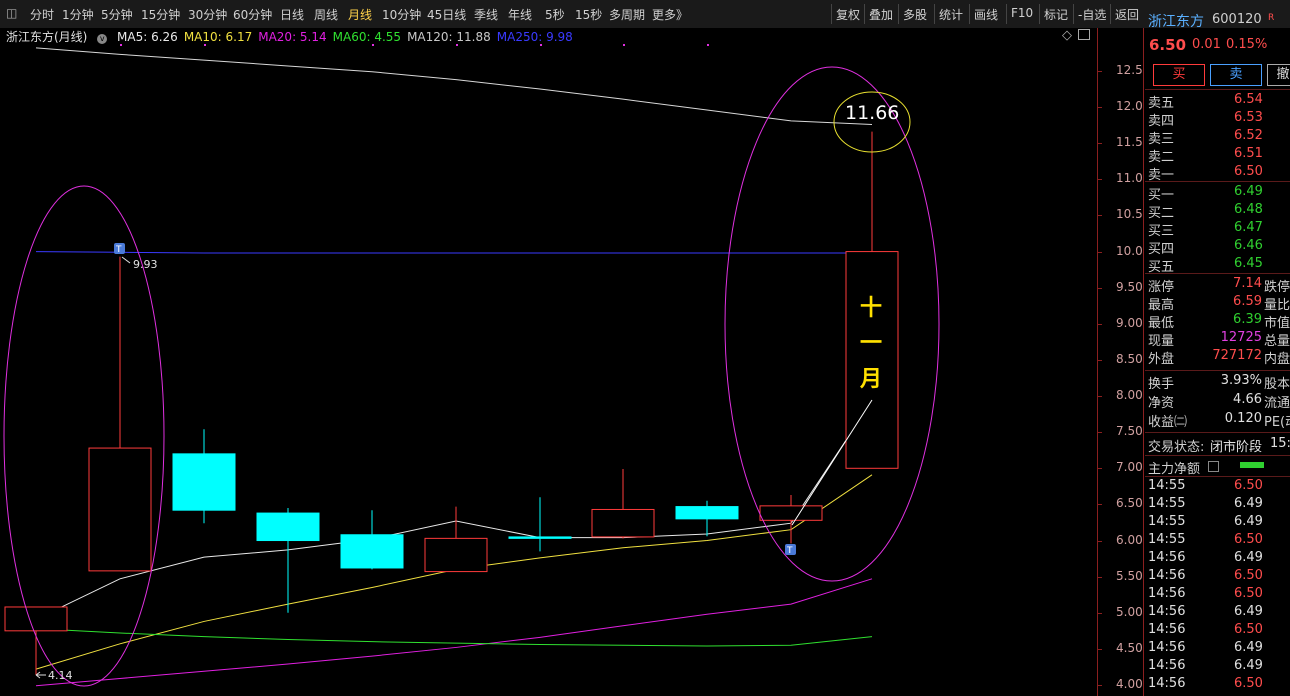 The image size is (1290, 696). Describe the element at coordinates (1161, 287) in the screenshot. I see `stat-label: 涨停` at that location.